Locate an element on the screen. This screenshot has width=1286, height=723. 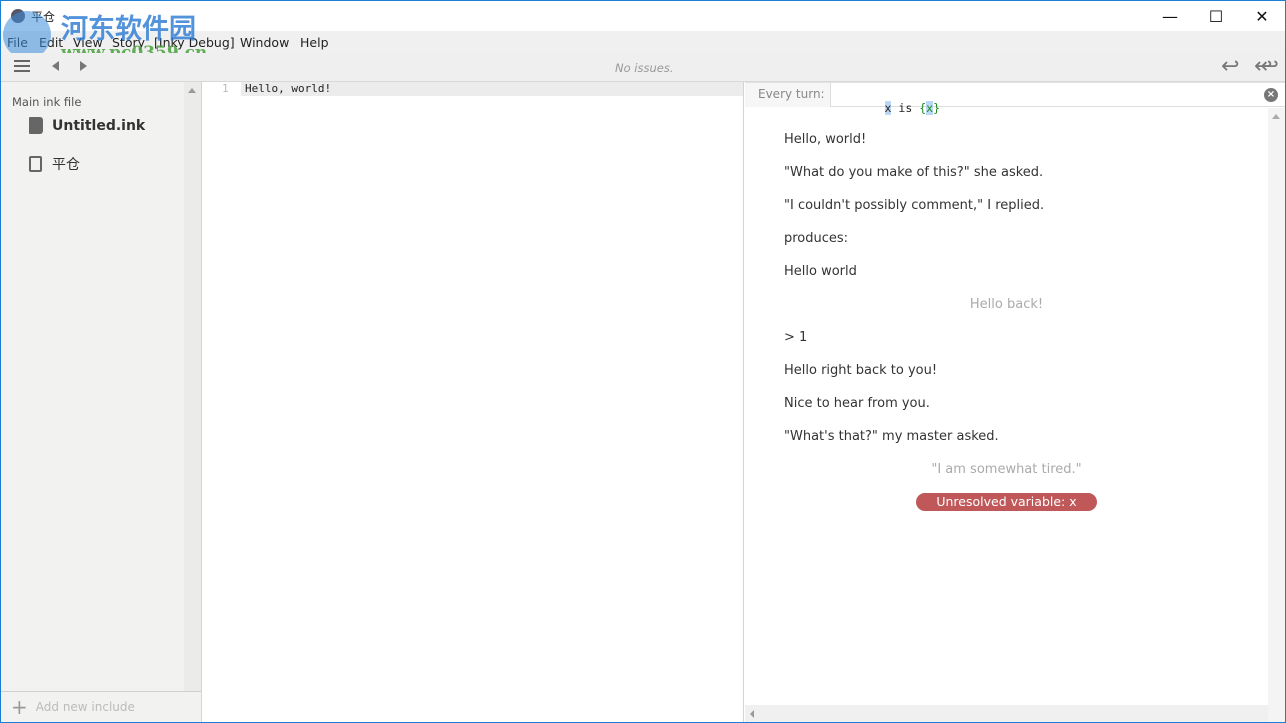
hamburger-icon is located at coordinates (22, 66).